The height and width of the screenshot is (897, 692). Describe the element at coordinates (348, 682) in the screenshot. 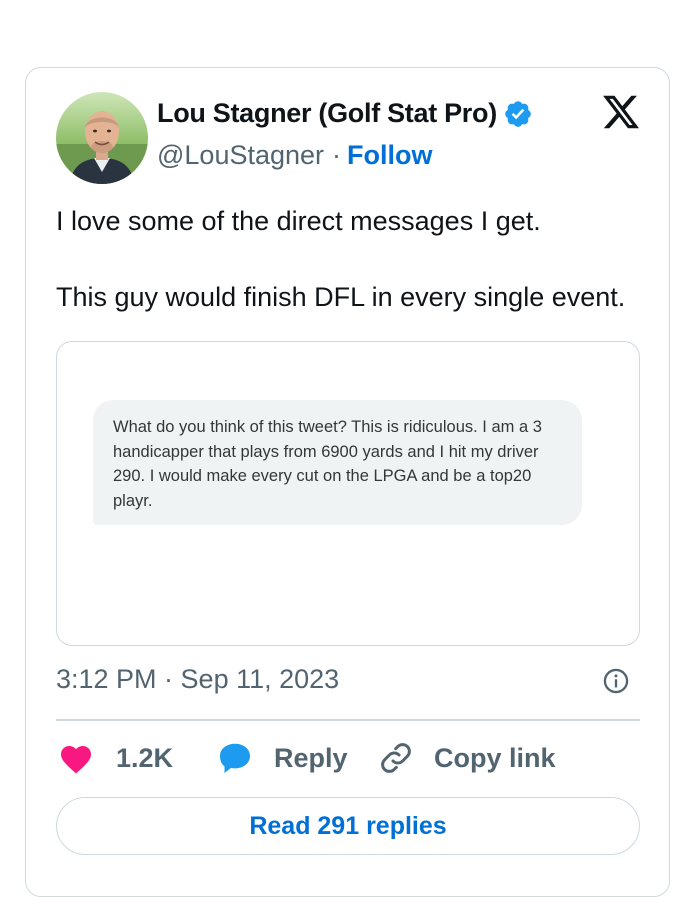

I see `tweet-meta-row: 3:12 PM · Sep 11, 2023` at that location.